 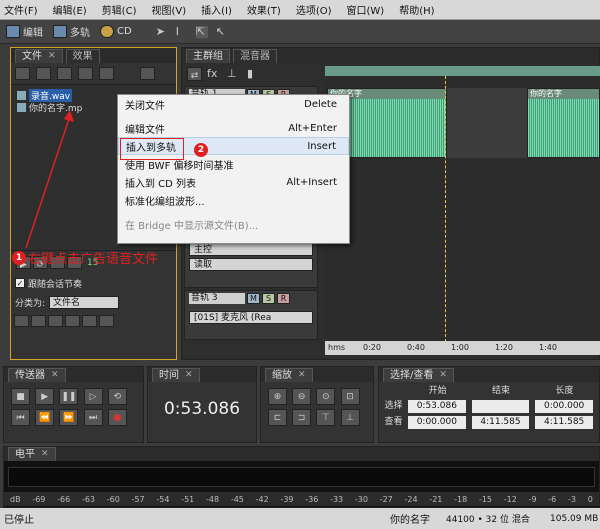 What do you see at coordinates (462, 348) in the screenshot?
I see `time-ruler: hms 0:20 0:40 1:00 1:20 1:40` at bounding box center [462, 348].